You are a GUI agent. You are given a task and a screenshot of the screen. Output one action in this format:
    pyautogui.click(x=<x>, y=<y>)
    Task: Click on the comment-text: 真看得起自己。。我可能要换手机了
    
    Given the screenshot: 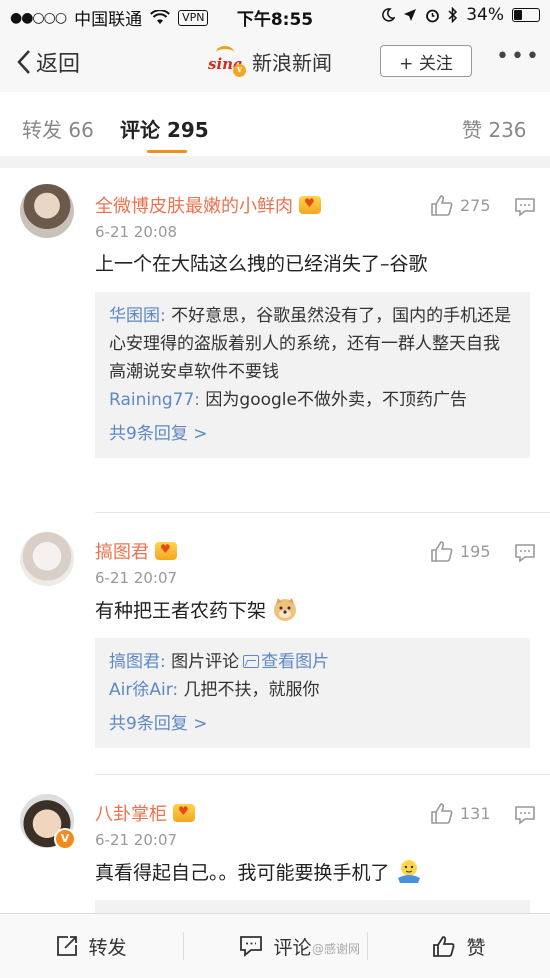 What is the action you would take?
    pyautogui.click(x=242, y=873)
    